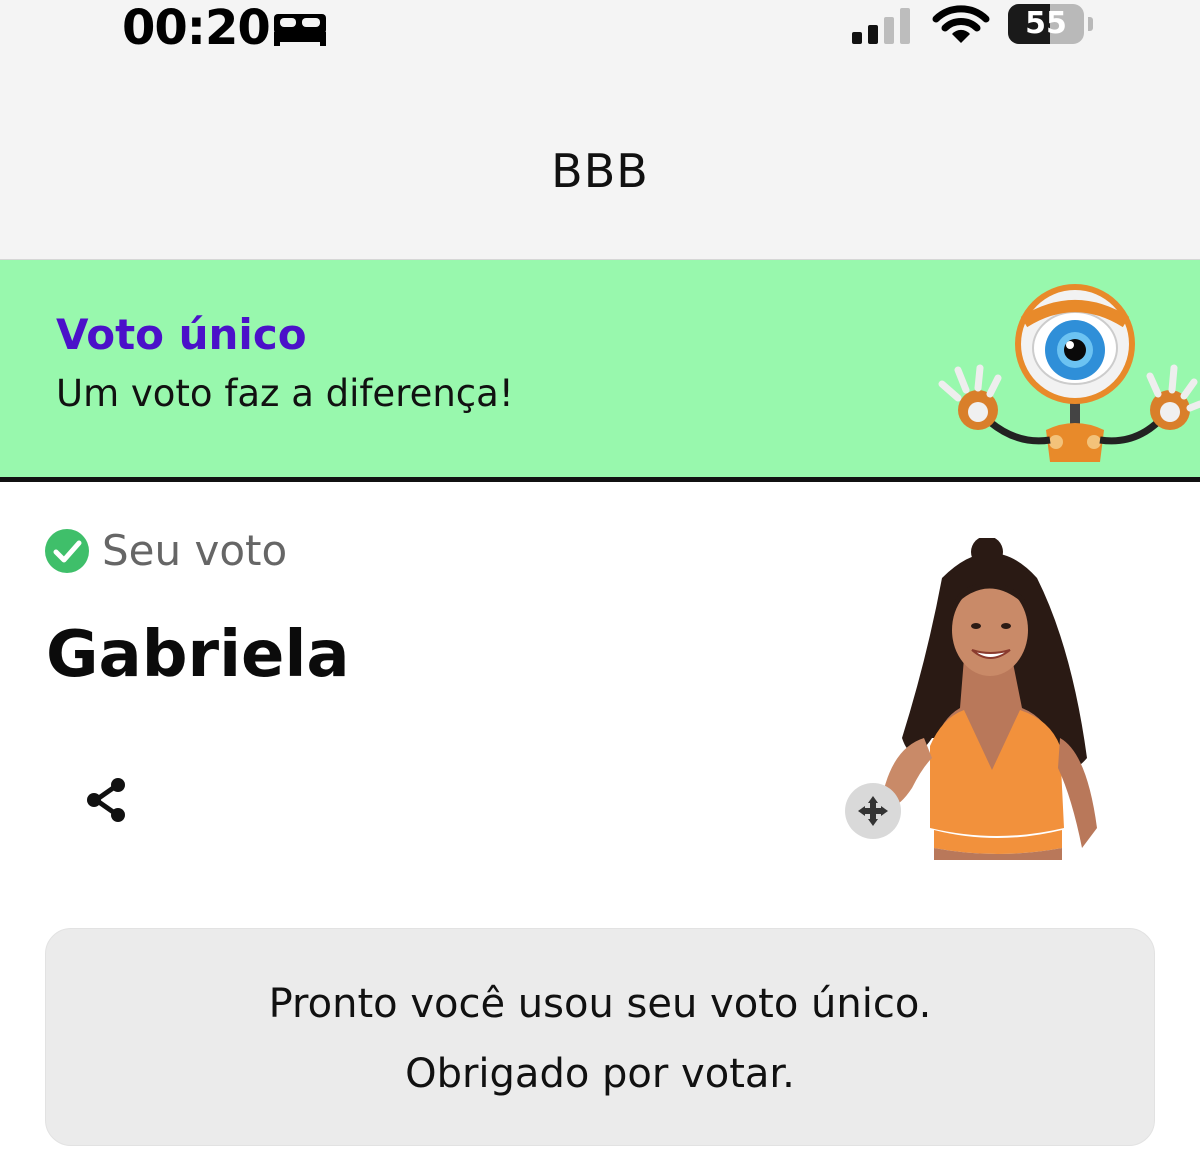 Image resolution: width=1200 pixels, height=1172 pixels. Describe the element at coordinates (600, 30) in the screenshot. I see `status-bar: 00:20 55` at that location.